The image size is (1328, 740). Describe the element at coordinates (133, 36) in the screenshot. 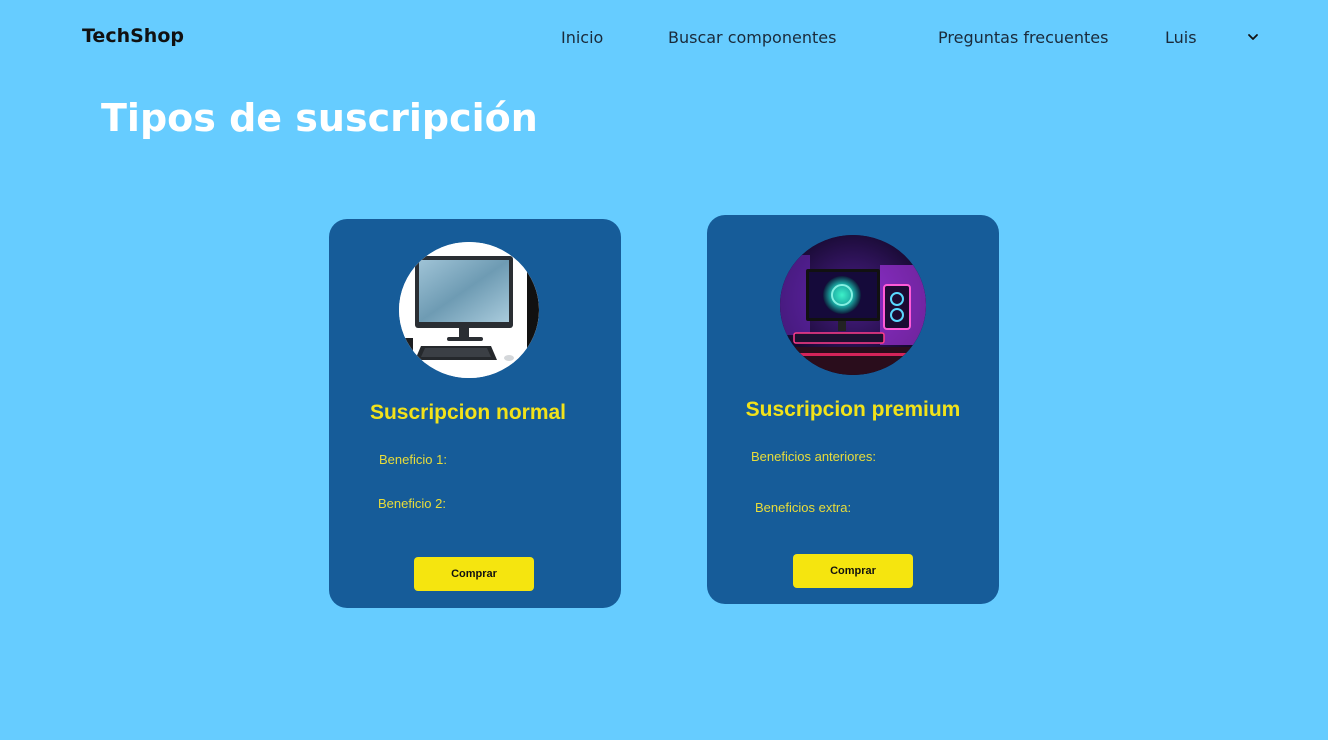

I see `brand-logo: TechShop` at that location.